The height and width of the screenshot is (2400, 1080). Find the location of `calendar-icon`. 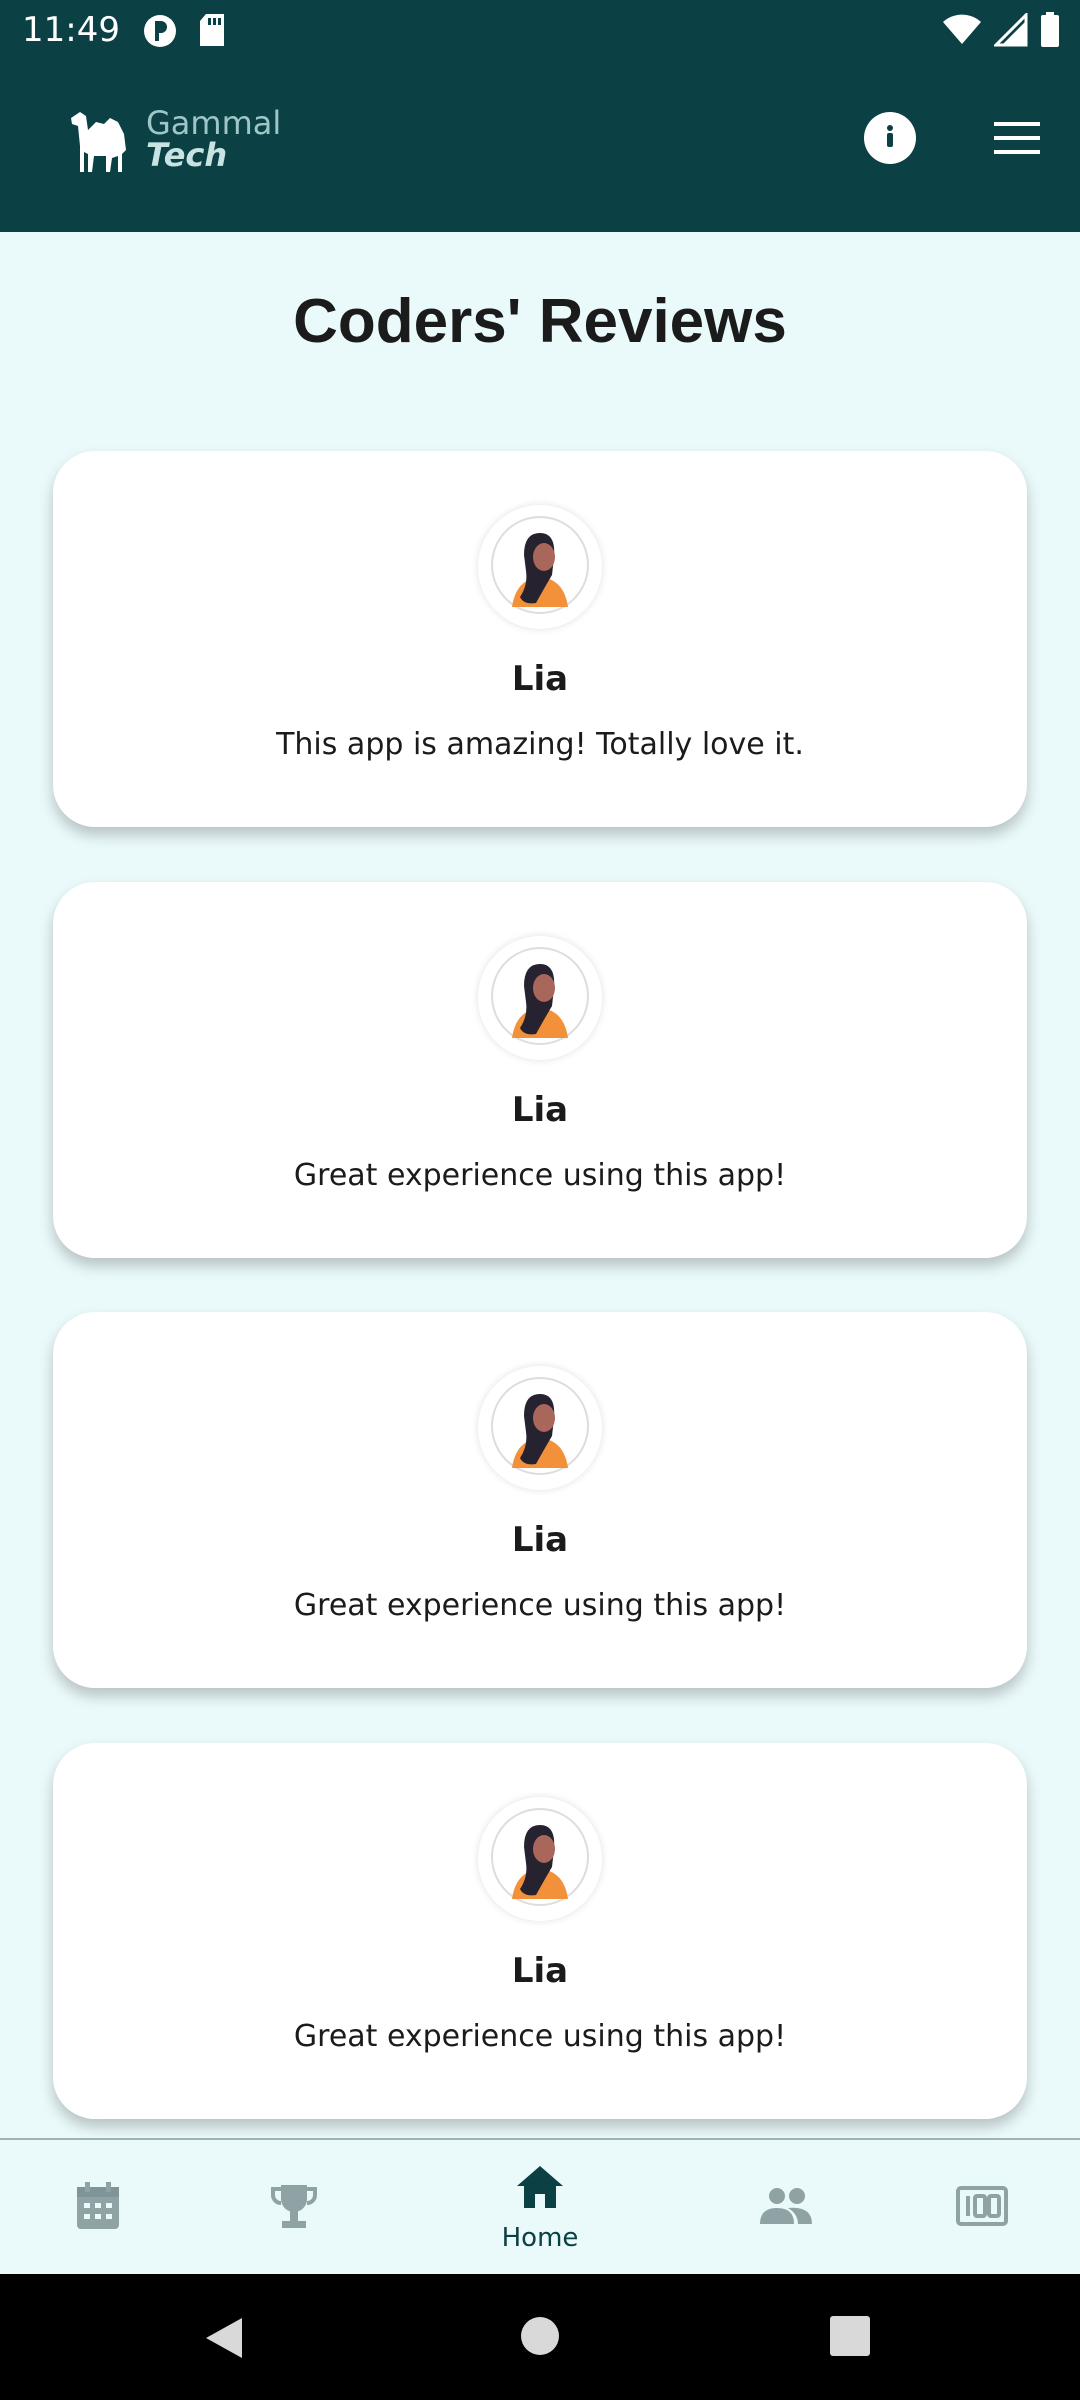

calendar-icon is located at coordinates (98, 2208).